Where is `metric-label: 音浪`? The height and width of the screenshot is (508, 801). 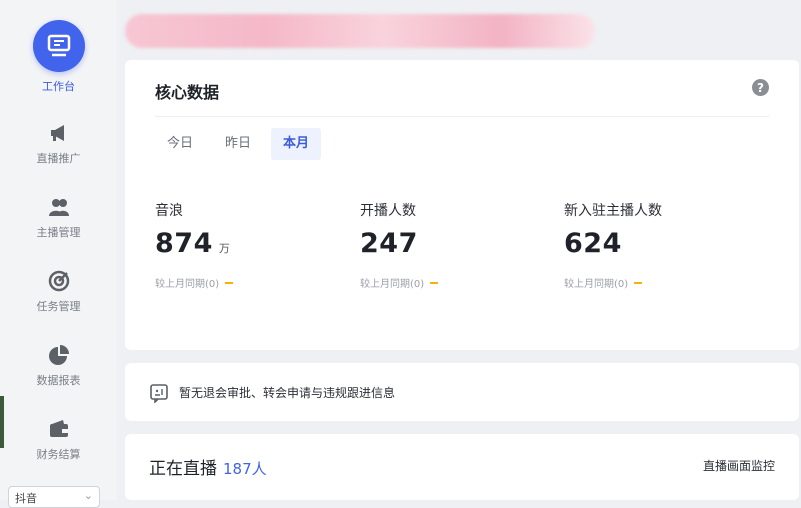 metric-label: 音浪 is located at coordinates (169, 211).